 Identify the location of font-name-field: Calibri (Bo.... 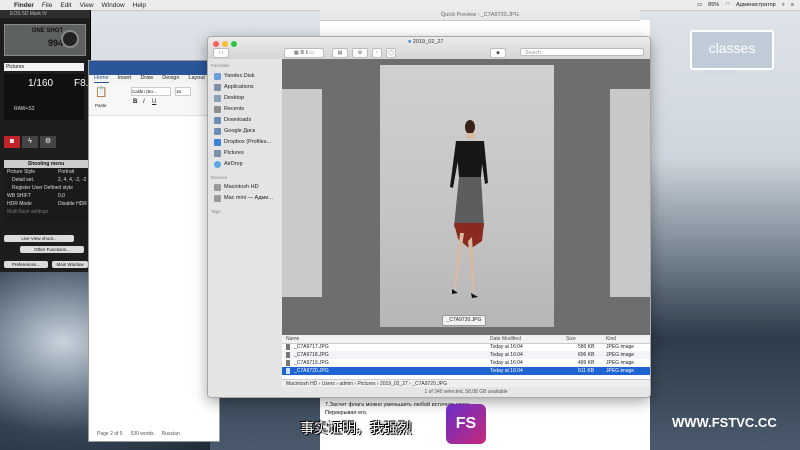
(151, 91).